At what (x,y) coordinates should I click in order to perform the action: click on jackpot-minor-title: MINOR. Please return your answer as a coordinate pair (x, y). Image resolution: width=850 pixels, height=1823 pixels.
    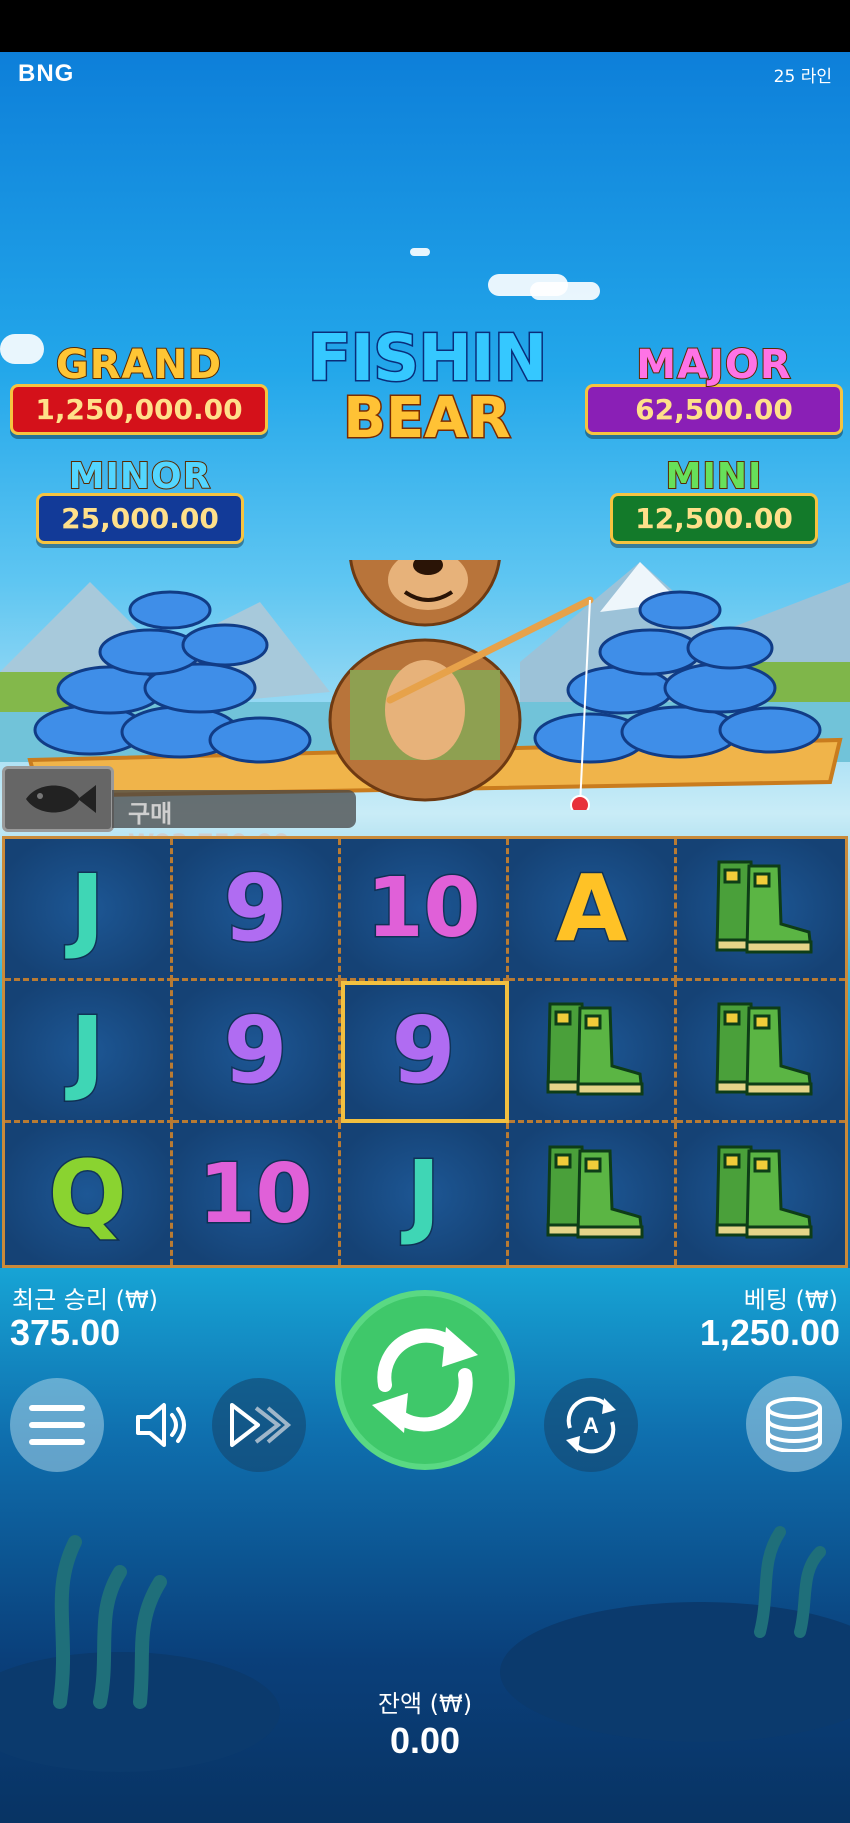
    Looking at the image, I should click on (140, 476).